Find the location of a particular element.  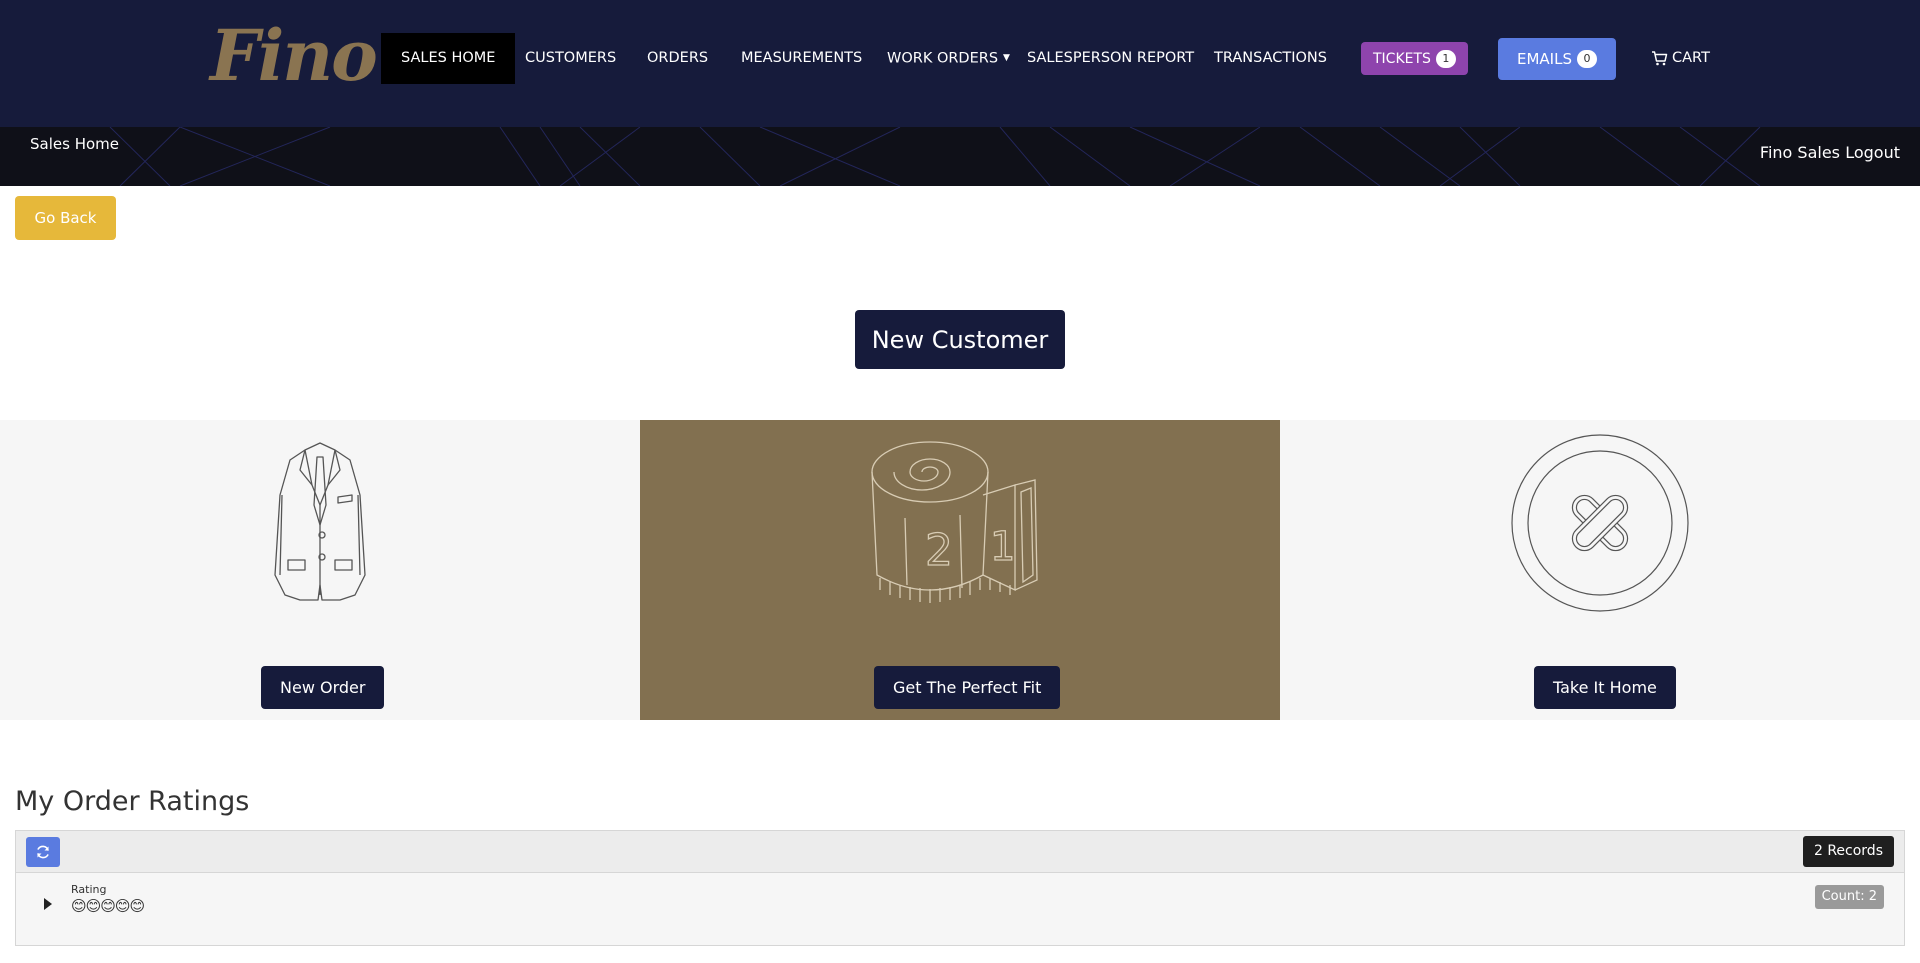

nav-salesperson-report: SALESPERSON REPORT is located at coordinates (1110, 58).